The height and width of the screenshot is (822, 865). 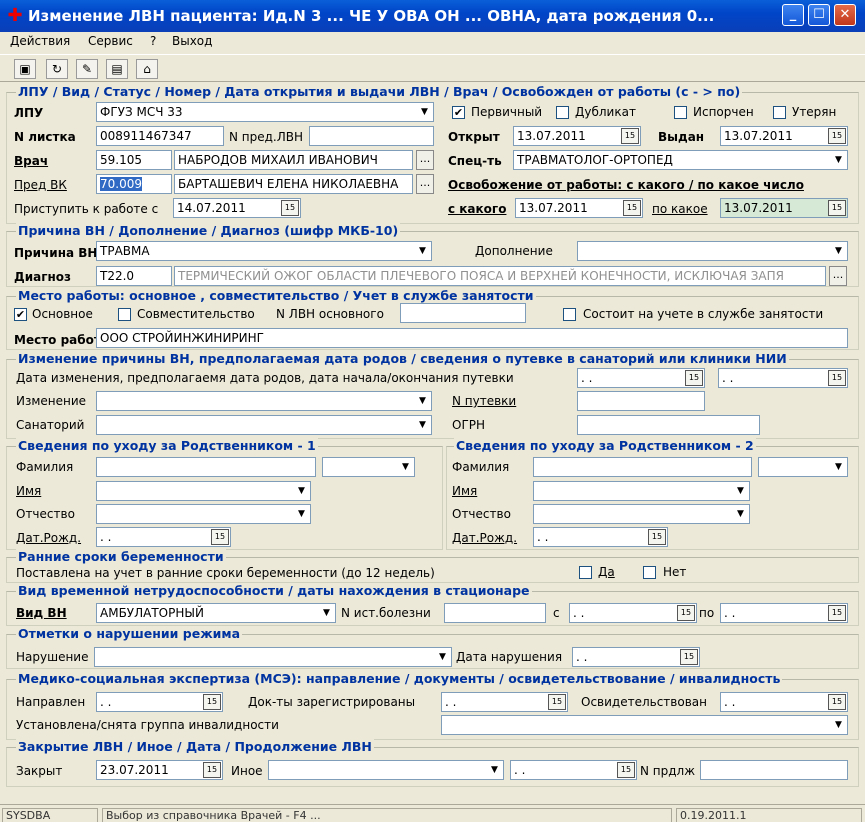 I want to click on minimize-button: _, so click(x=793, y=15).